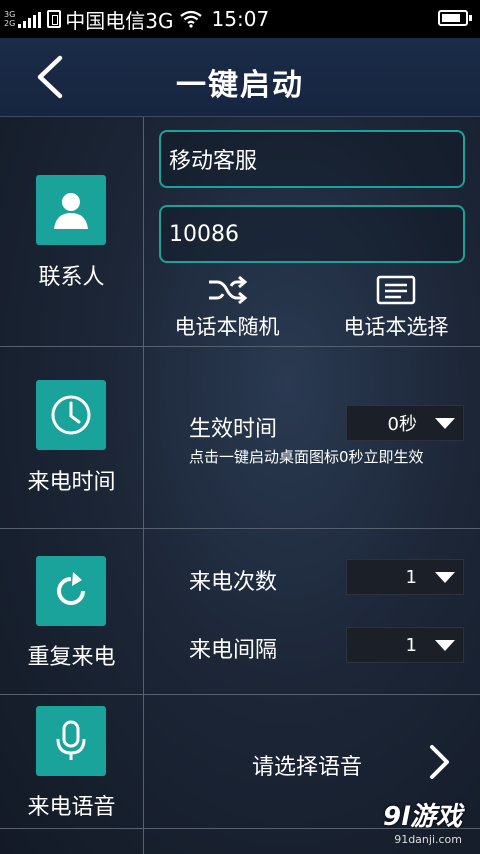 Image resolution: width=480 pixels, height=854 pixels. Describe the element at coordinates (10, 23) in the screenshot. I see `network-2g-label: 2G` at that location.